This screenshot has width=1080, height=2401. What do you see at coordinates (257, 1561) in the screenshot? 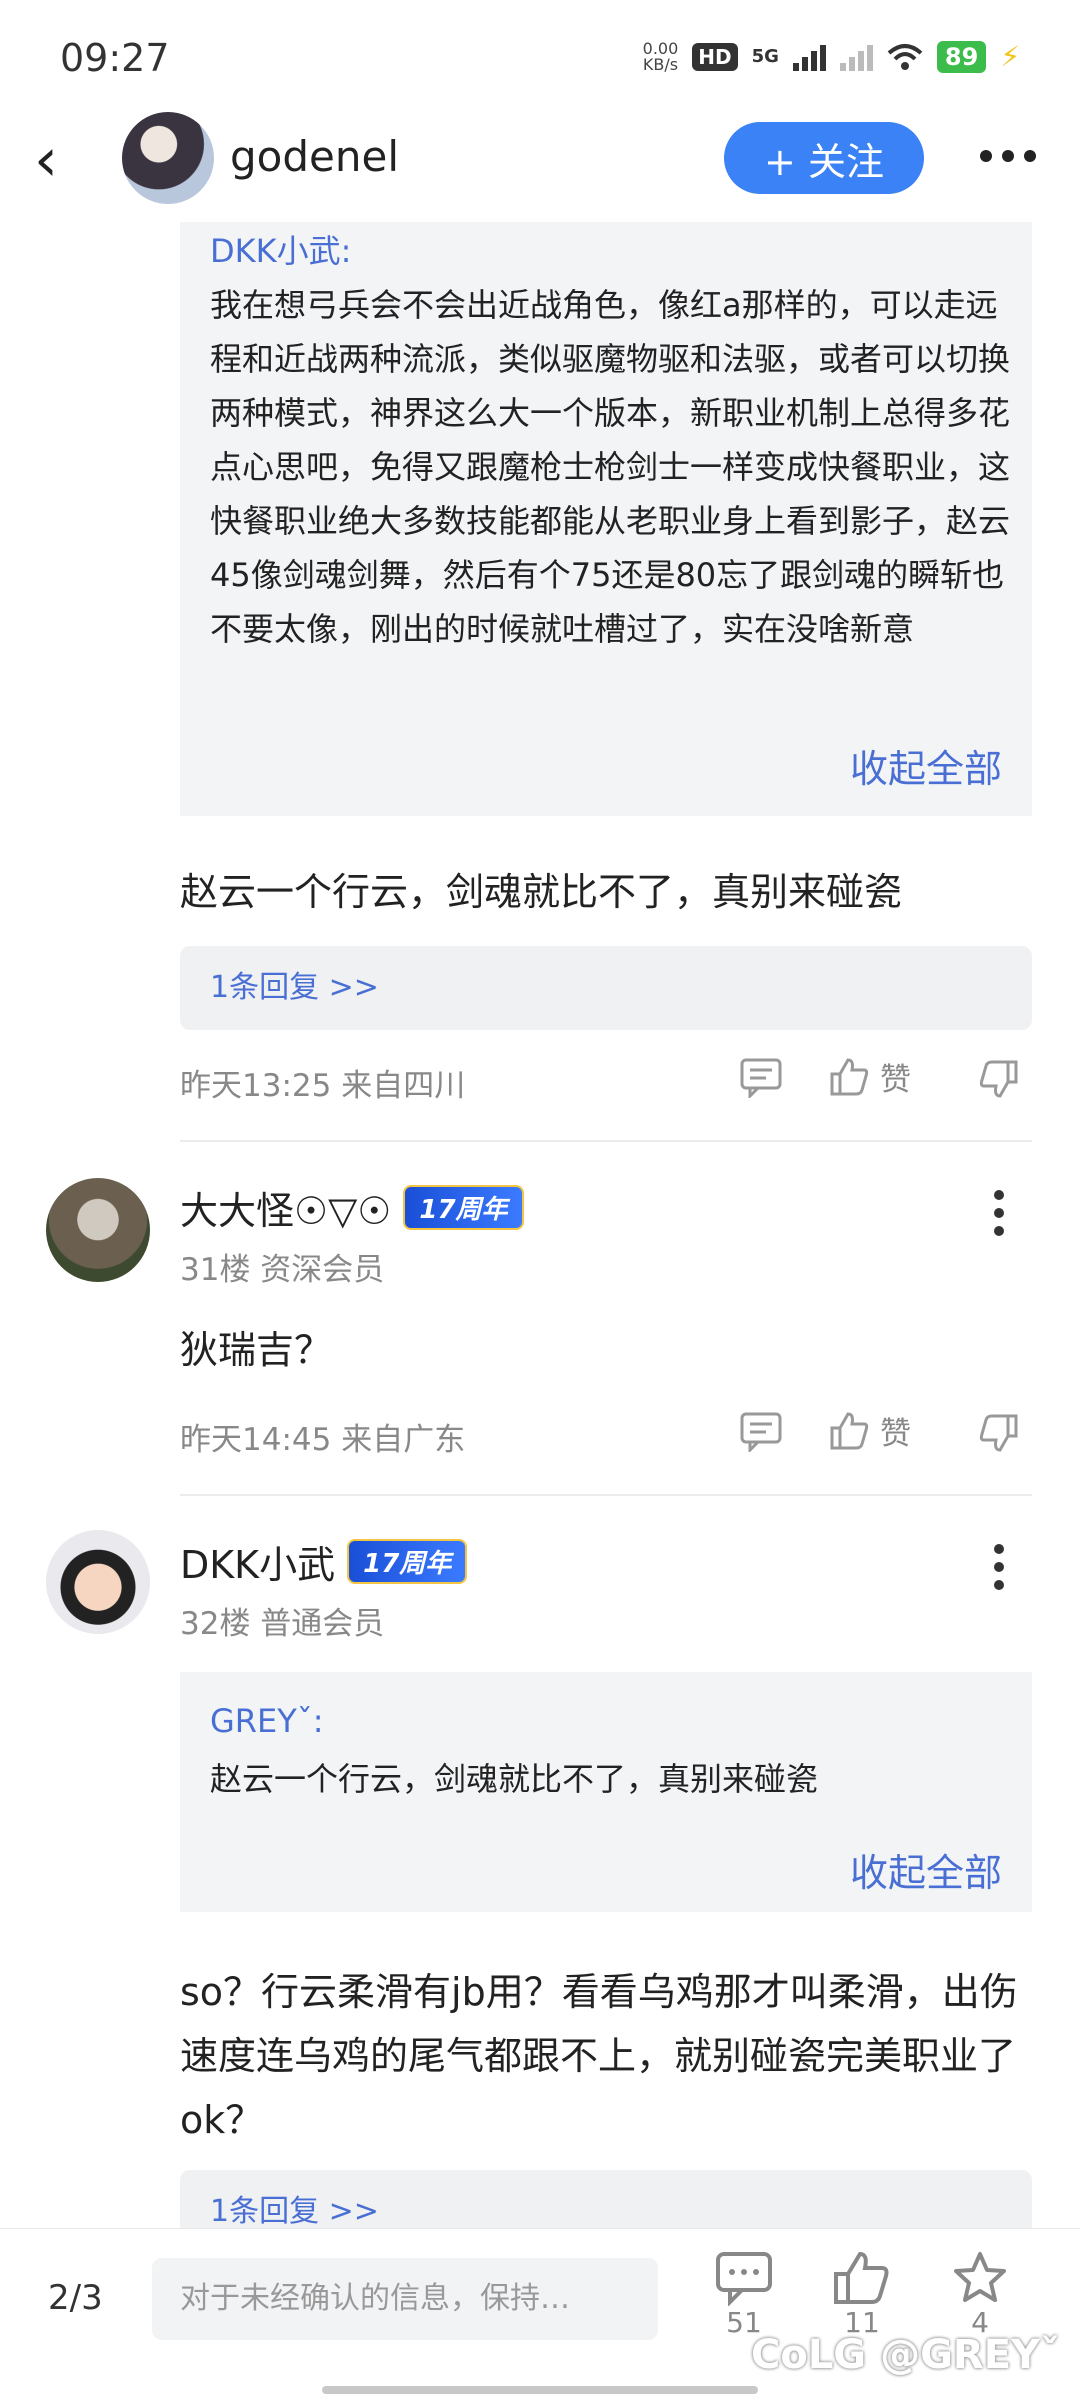
I see `username: DKK小武` at bounding box center [257, 1561].